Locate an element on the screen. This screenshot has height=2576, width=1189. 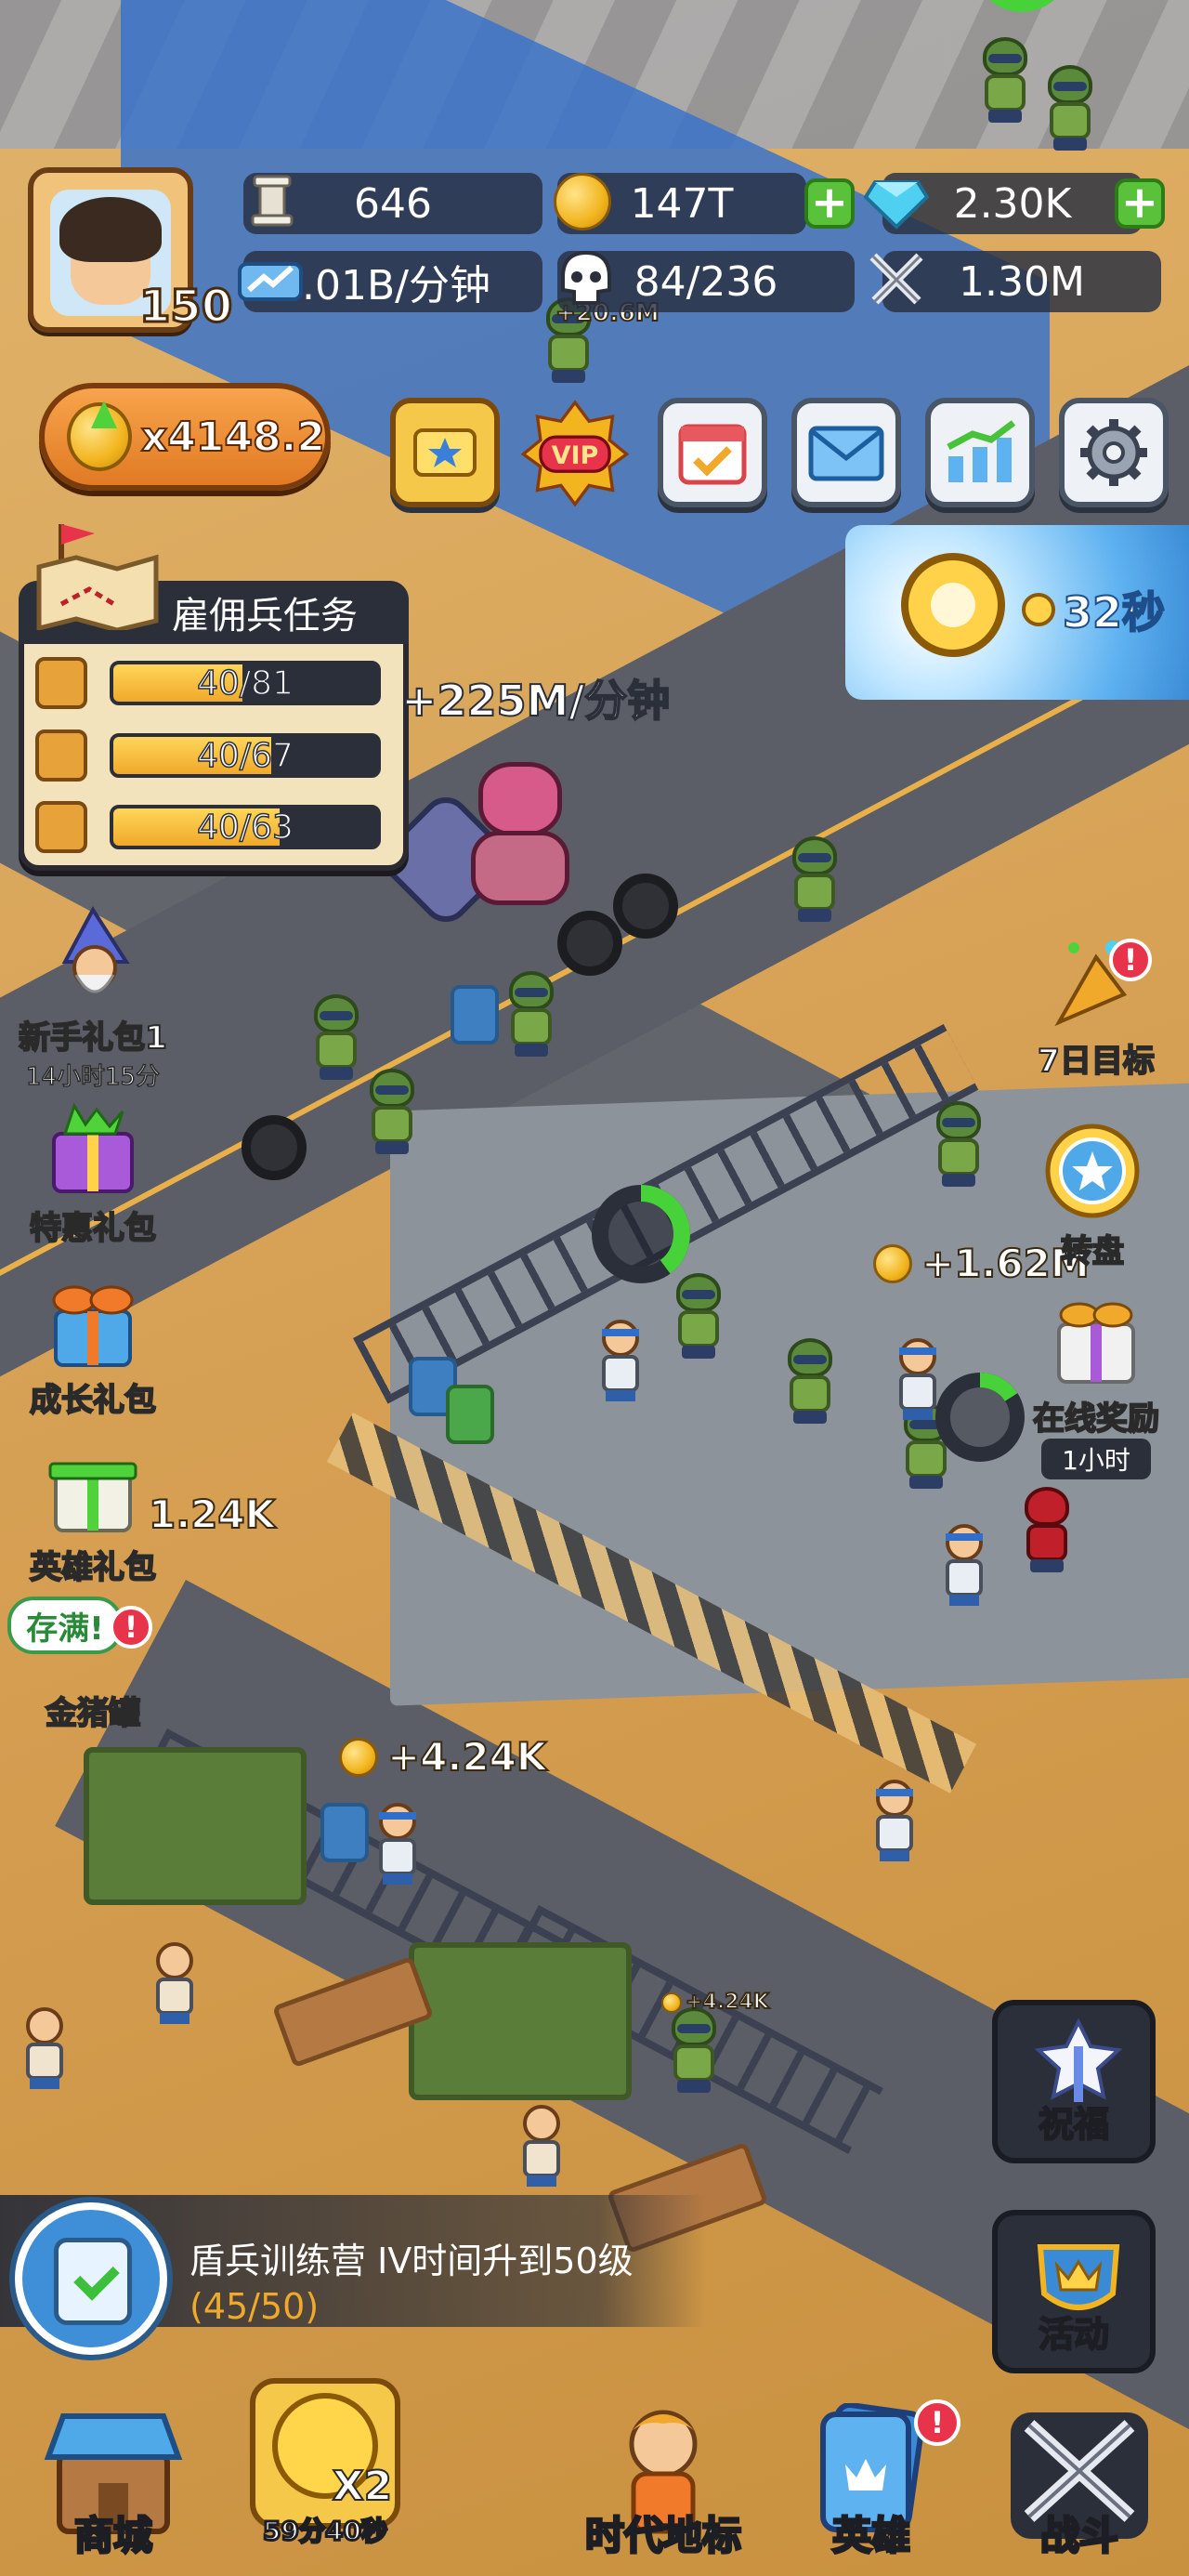
pass-button is located at coordinates (445, 452).